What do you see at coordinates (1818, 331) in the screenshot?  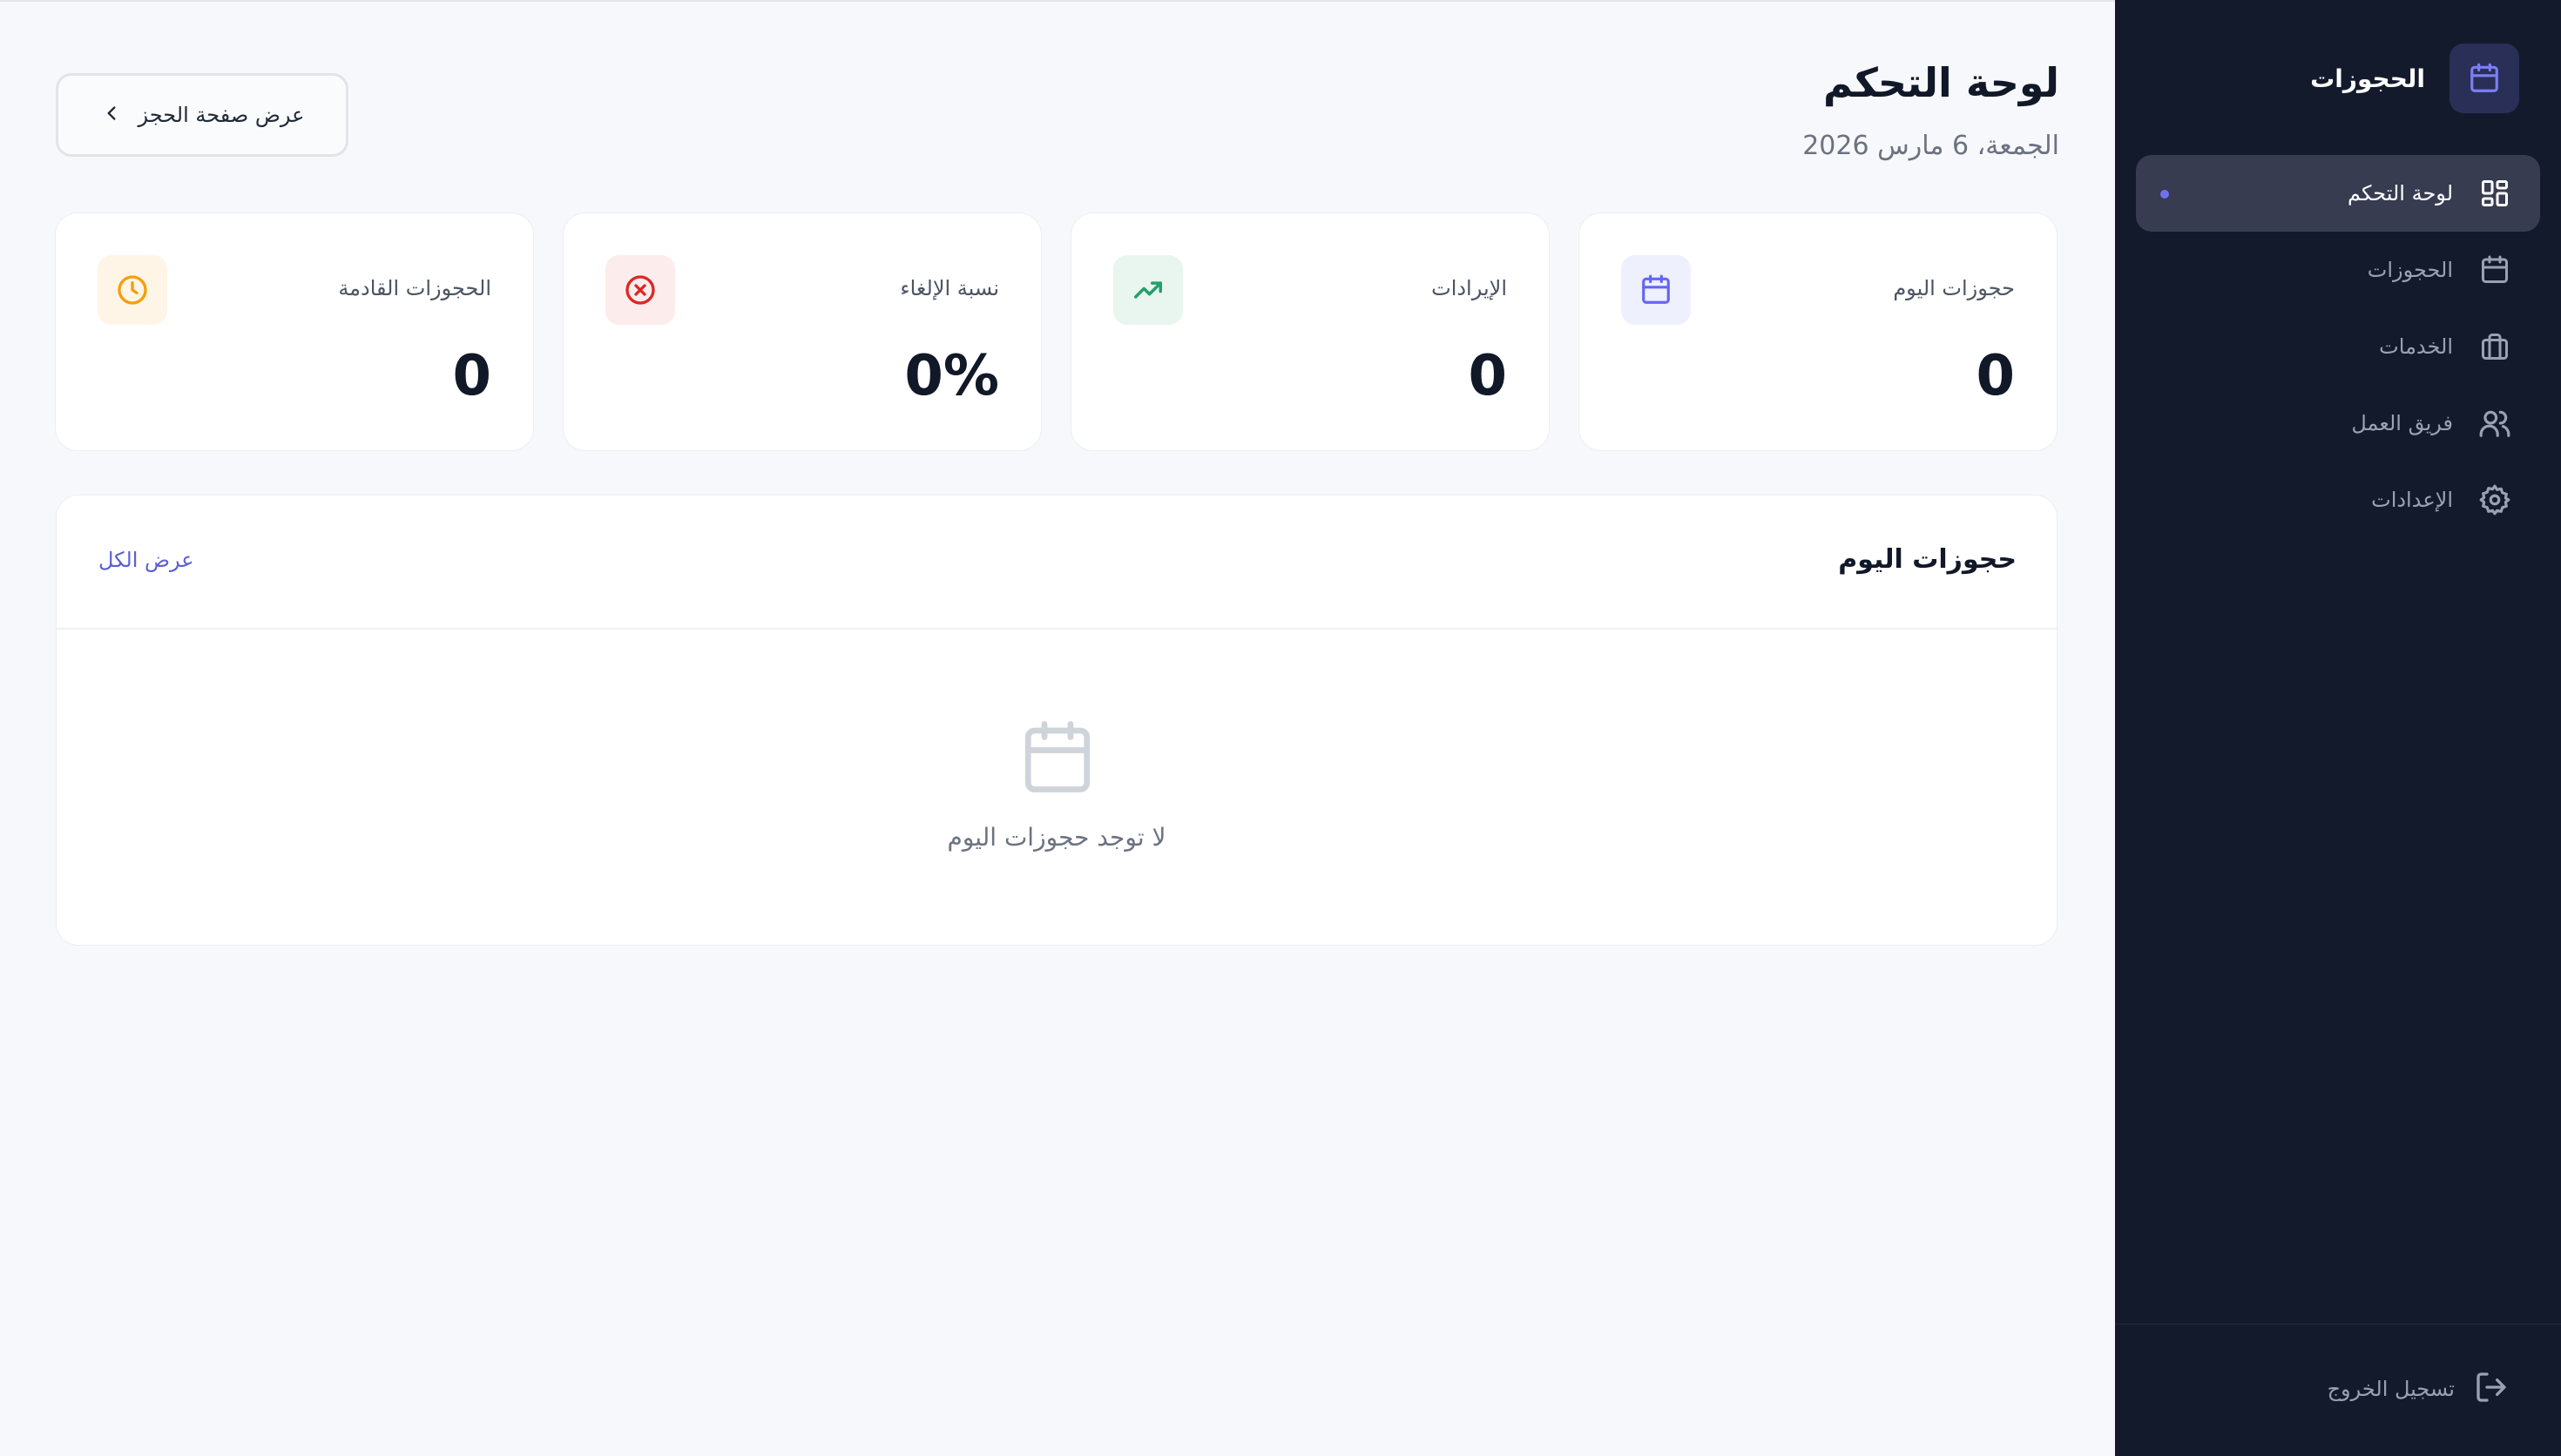 I see `stat-card-today-bookings: حجوزات اليوم 0` at bounding box center [1818, 331].